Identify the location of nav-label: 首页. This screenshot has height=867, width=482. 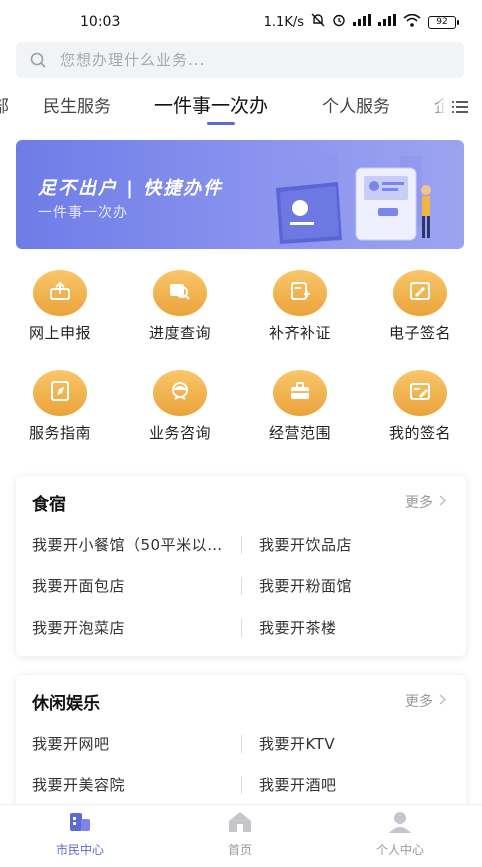
(239, 850).